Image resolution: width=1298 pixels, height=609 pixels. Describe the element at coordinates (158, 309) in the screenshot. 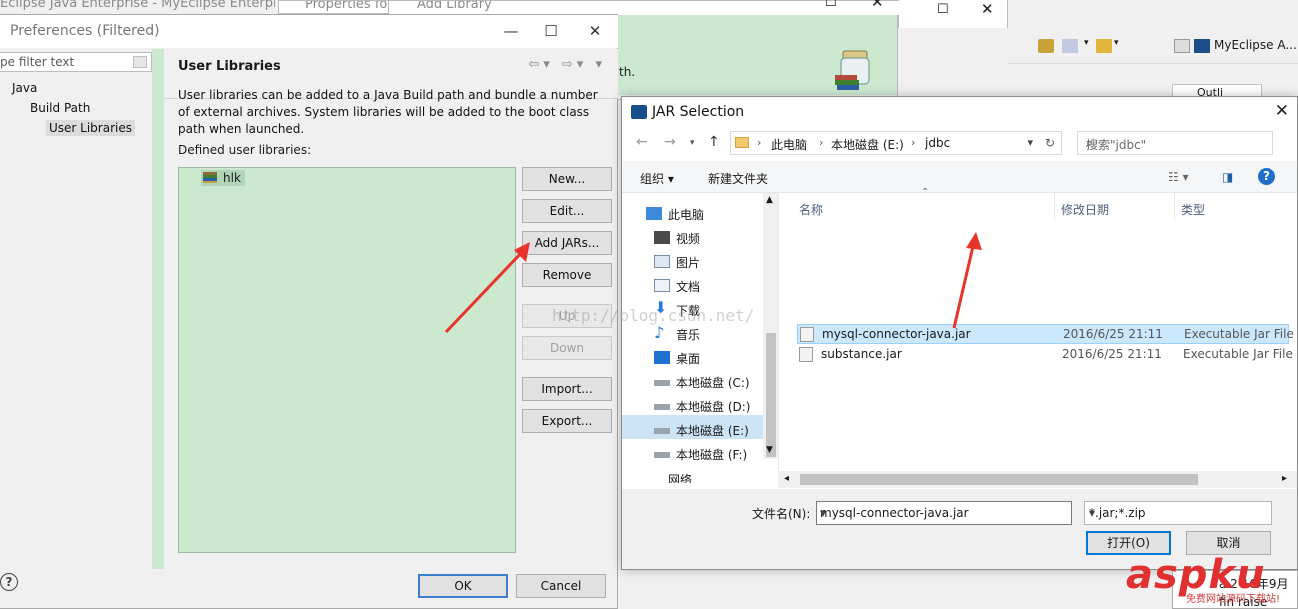

I see `sash` at that location.